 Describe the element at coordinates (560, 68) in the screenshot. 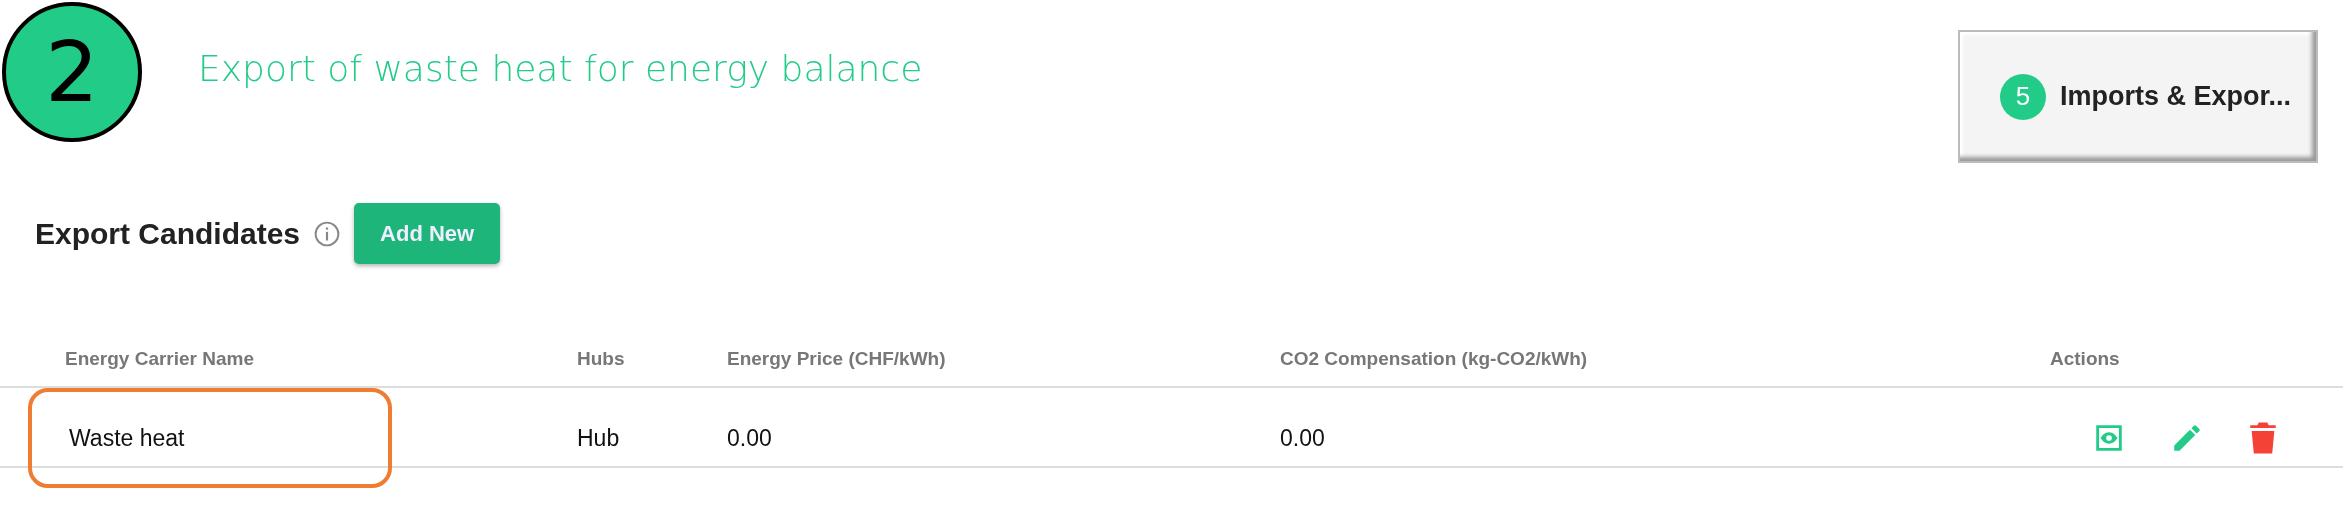

I see `step-caption: Export of waste heat for energy balance` at that location.